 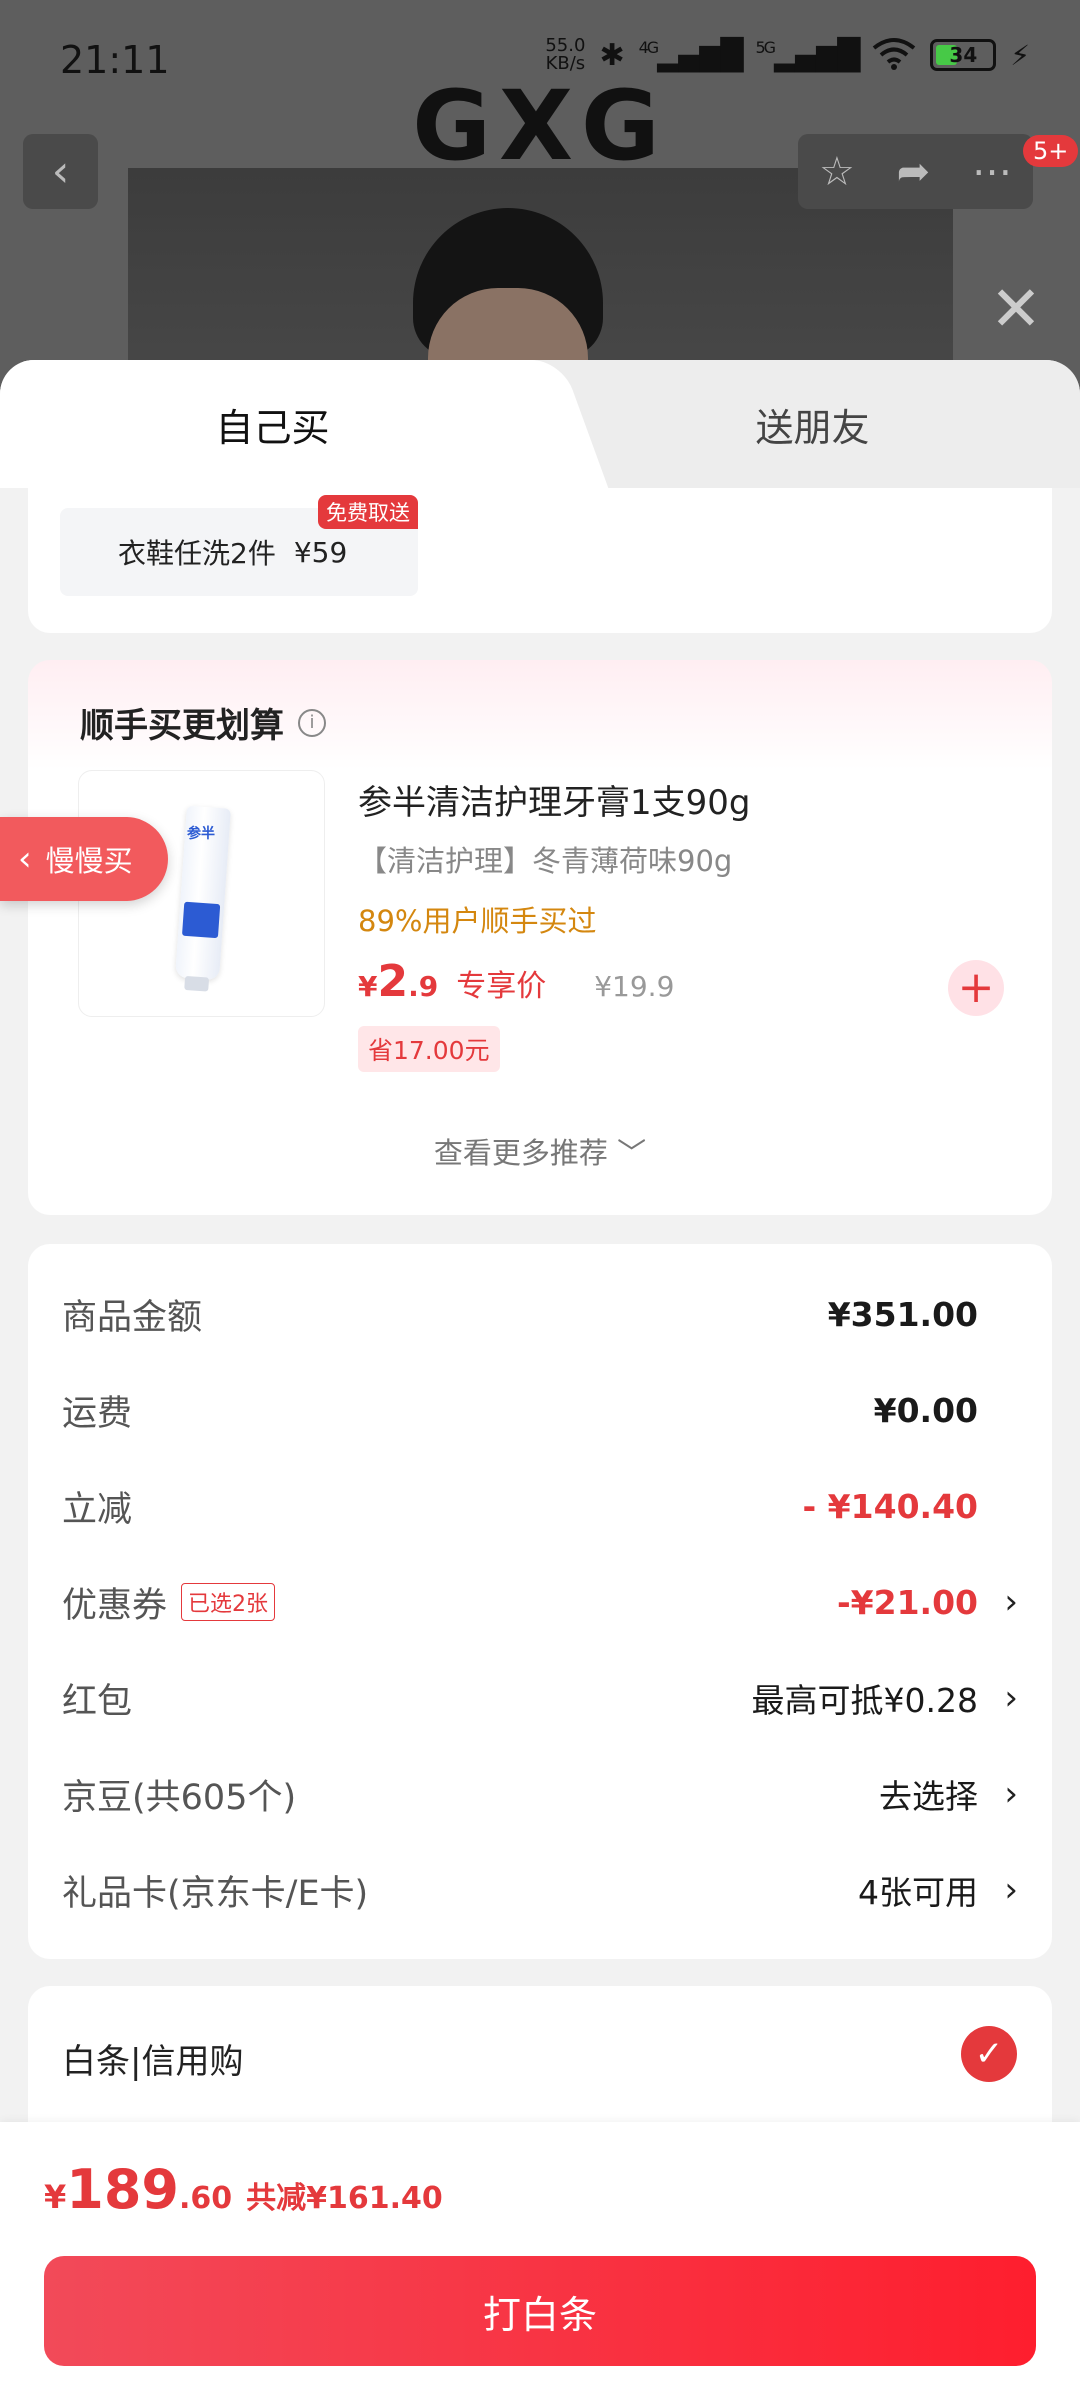 I want to click on checkout-bar: ¥ 189 .60 共减¥161.40 打白条, so click(x=540, y=2261).